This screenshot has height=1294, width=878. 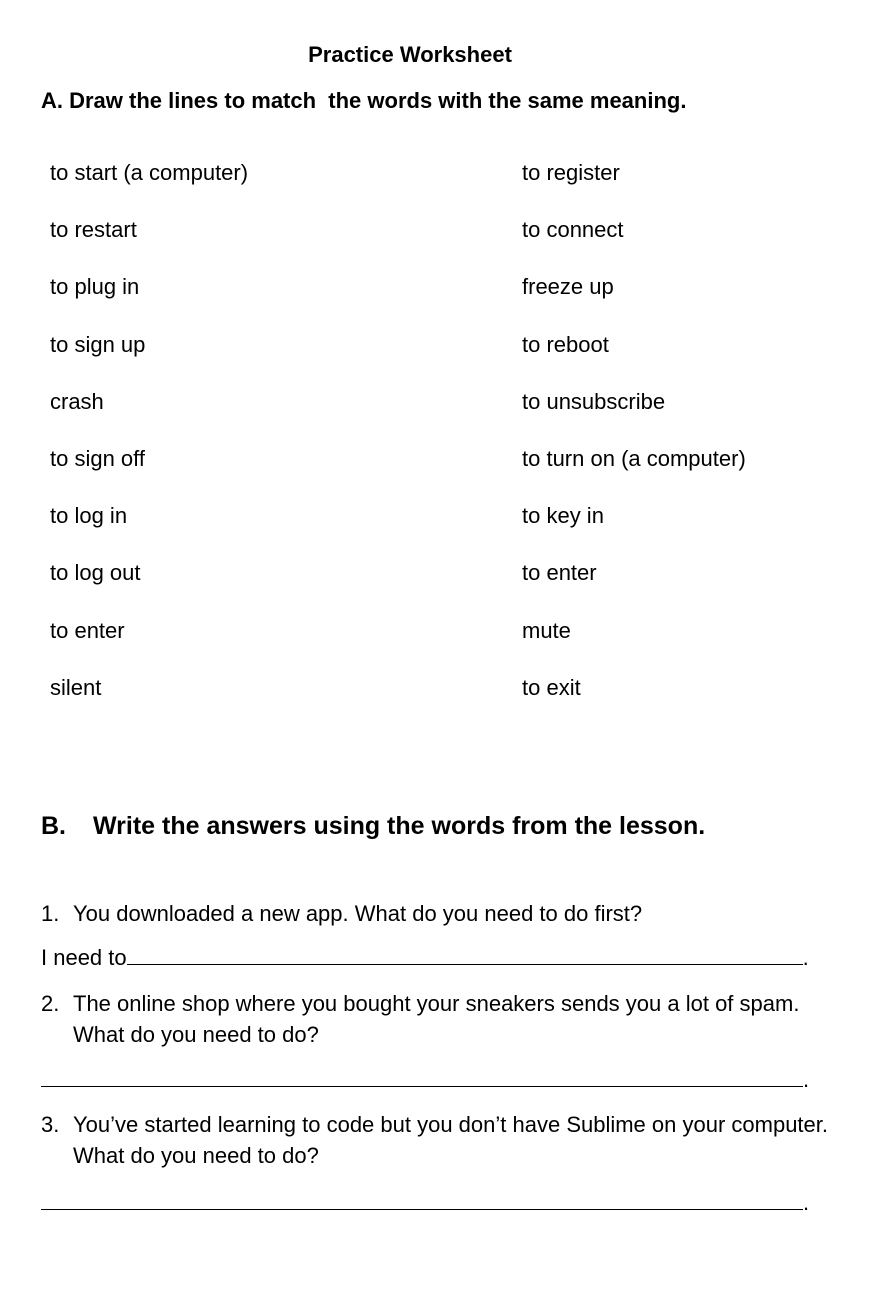 I want to click on left-word: to log in, so click(x=89, y=516).